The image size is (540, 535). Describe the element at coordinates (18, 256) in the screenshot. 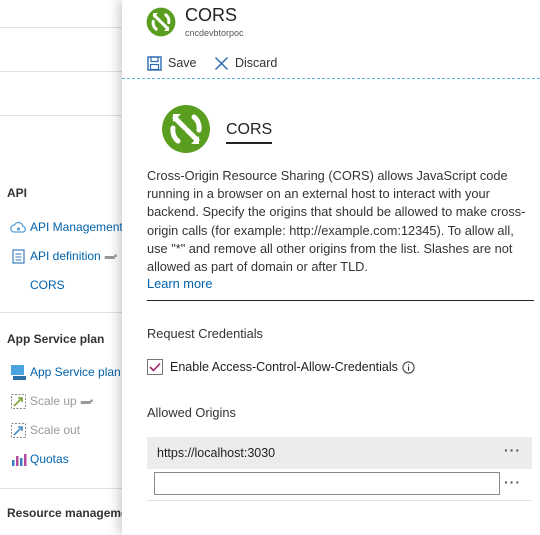

I see `document-icon` at that location.